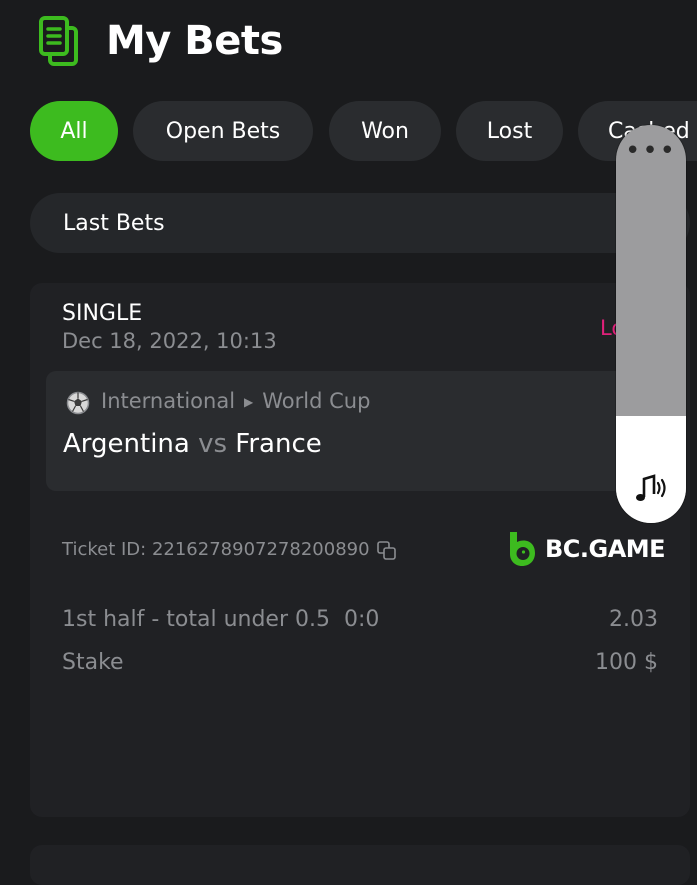 Image resolution: width=697 pixels, height=885 pixels. What do you see at coordinates (633, 619) in the screenshot?
I see `odds-value: 2.03` at bounding box center [633, 619].